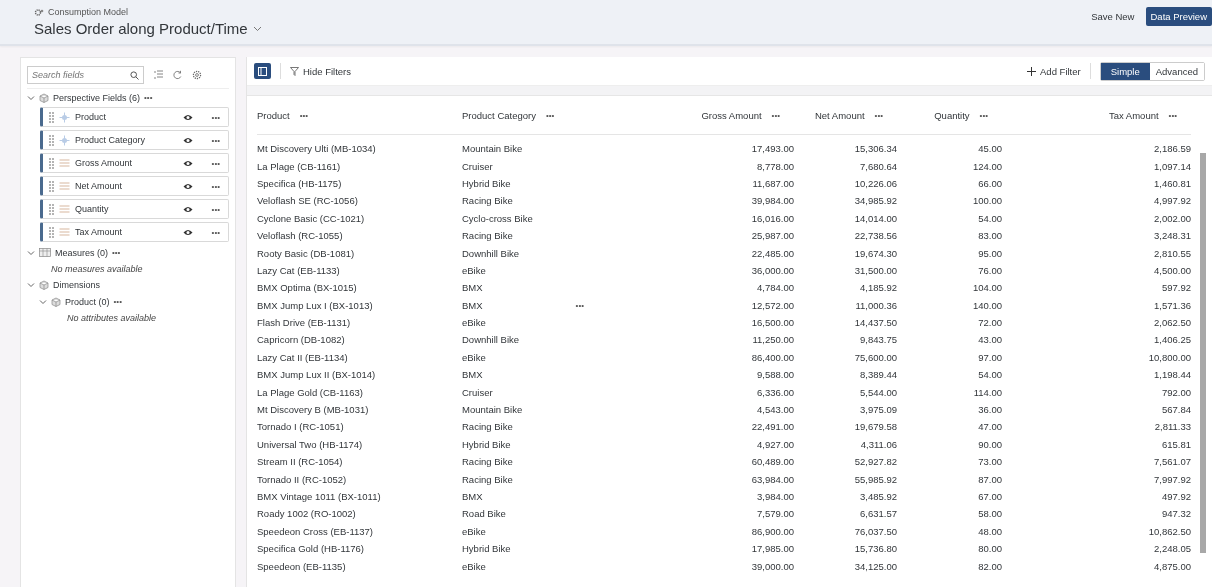 The height and width of the screenshot is (587, 1212). Describe the element at coordinates (306, 514) in the screenshot. I see `table-cell: Roady 1002 (RO-1002)` at that location.